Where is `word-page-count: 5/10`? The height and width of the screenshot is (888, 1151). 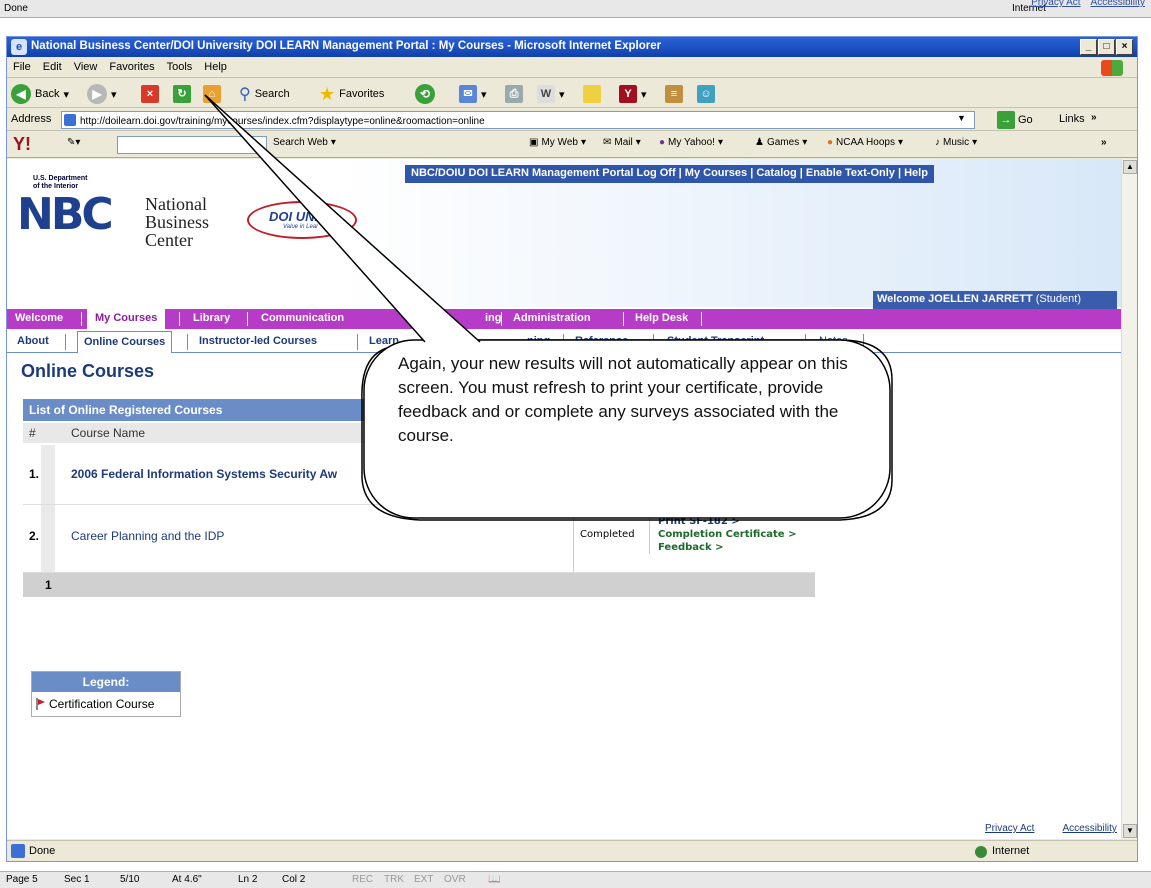 word-page-count: 5/10 is located at coordinates (130, 879).